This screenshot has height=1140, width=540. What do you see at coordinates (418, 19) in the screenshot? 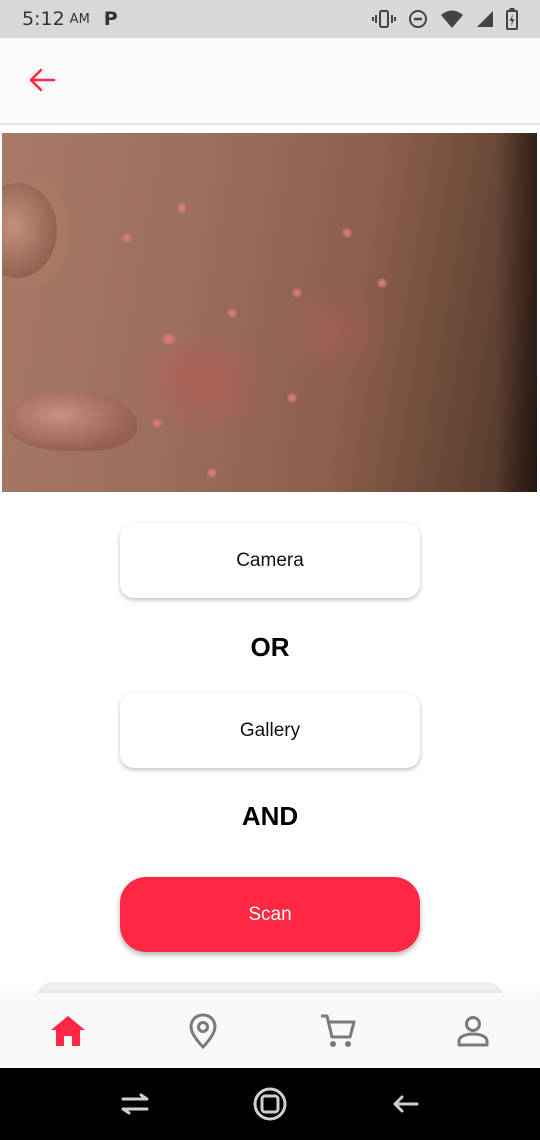
I see `do-not-disturb-icon` at bounding box center [418, 19].